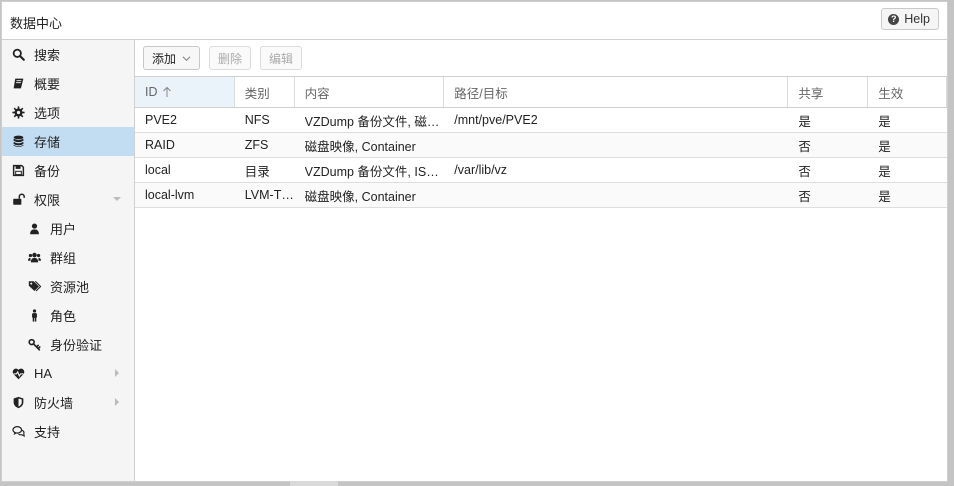 This screenshot has height=486, width=954. I want to click on shield-icon, so click(18, 403).